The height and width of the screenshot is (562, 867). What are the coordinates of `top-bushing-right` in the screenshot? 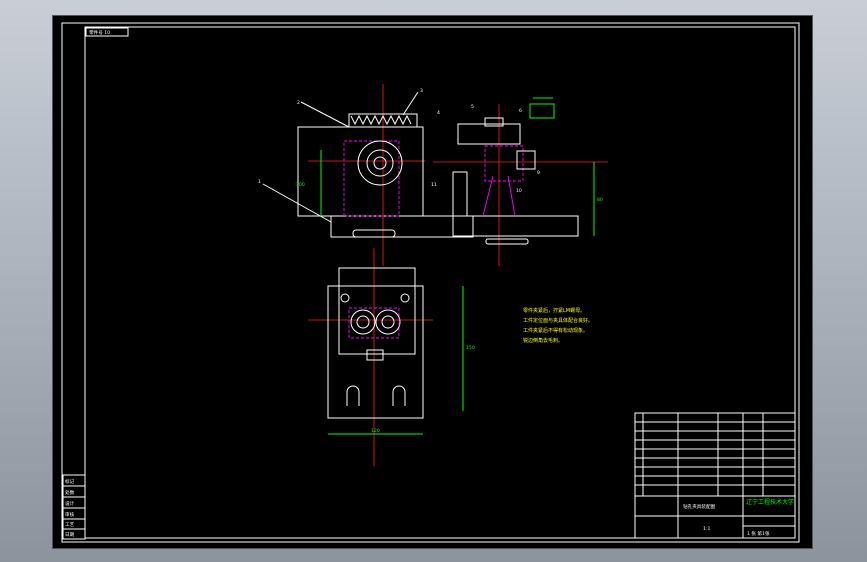 It's located at (388, 322).